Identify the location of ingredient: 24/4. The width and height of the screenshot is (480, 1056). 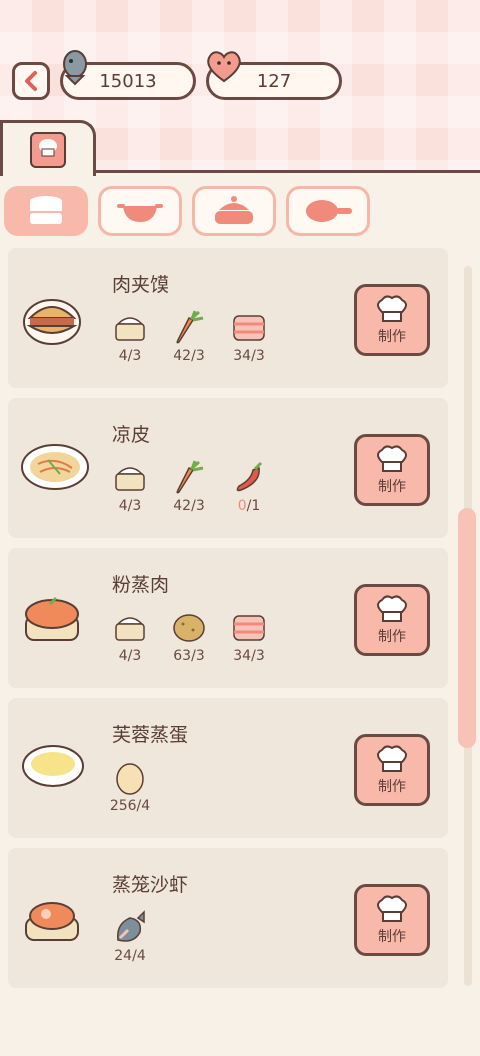
(130, 937).